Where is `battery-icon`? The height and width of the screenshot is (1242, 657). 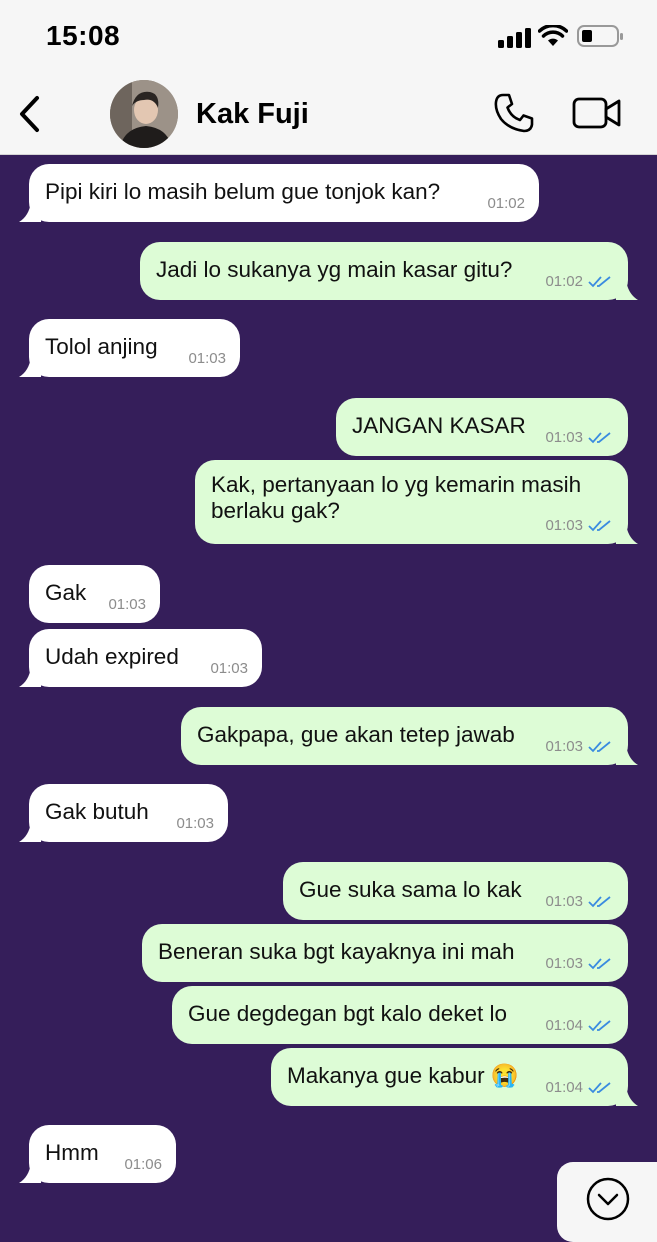 battery-icon is located at coordinates (600, 36).